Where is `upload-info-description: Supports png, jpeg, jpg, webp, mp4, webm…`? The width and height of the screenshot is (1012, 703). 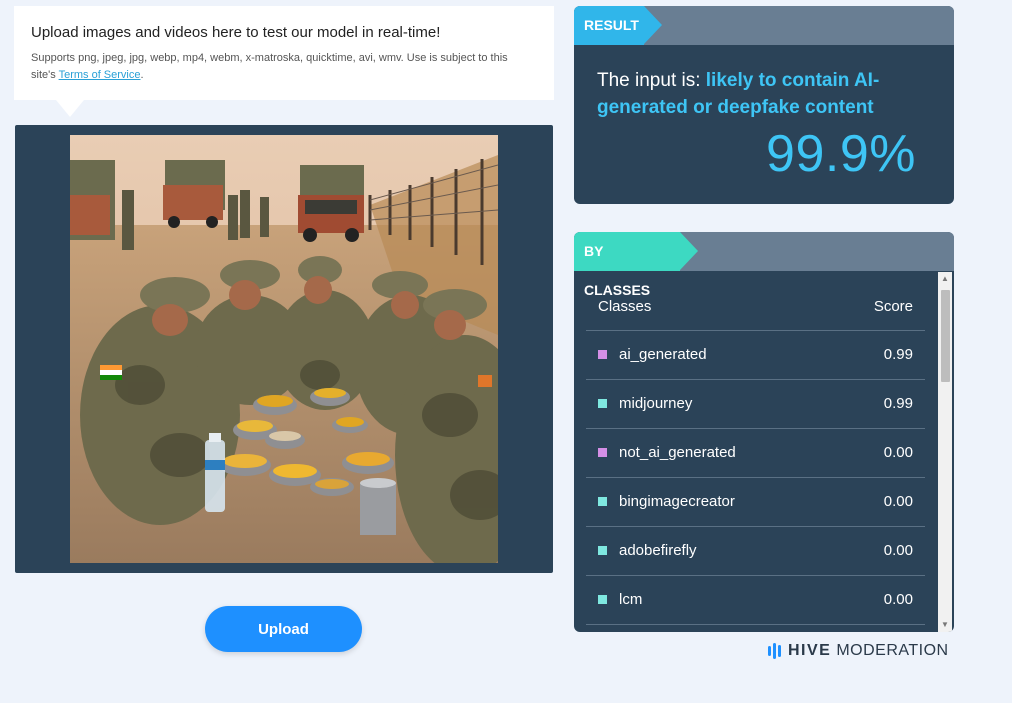 upload-info-description: Supports png, jpeg, jpg, webp, mp4, webm… is located at coordinates (281, 66).